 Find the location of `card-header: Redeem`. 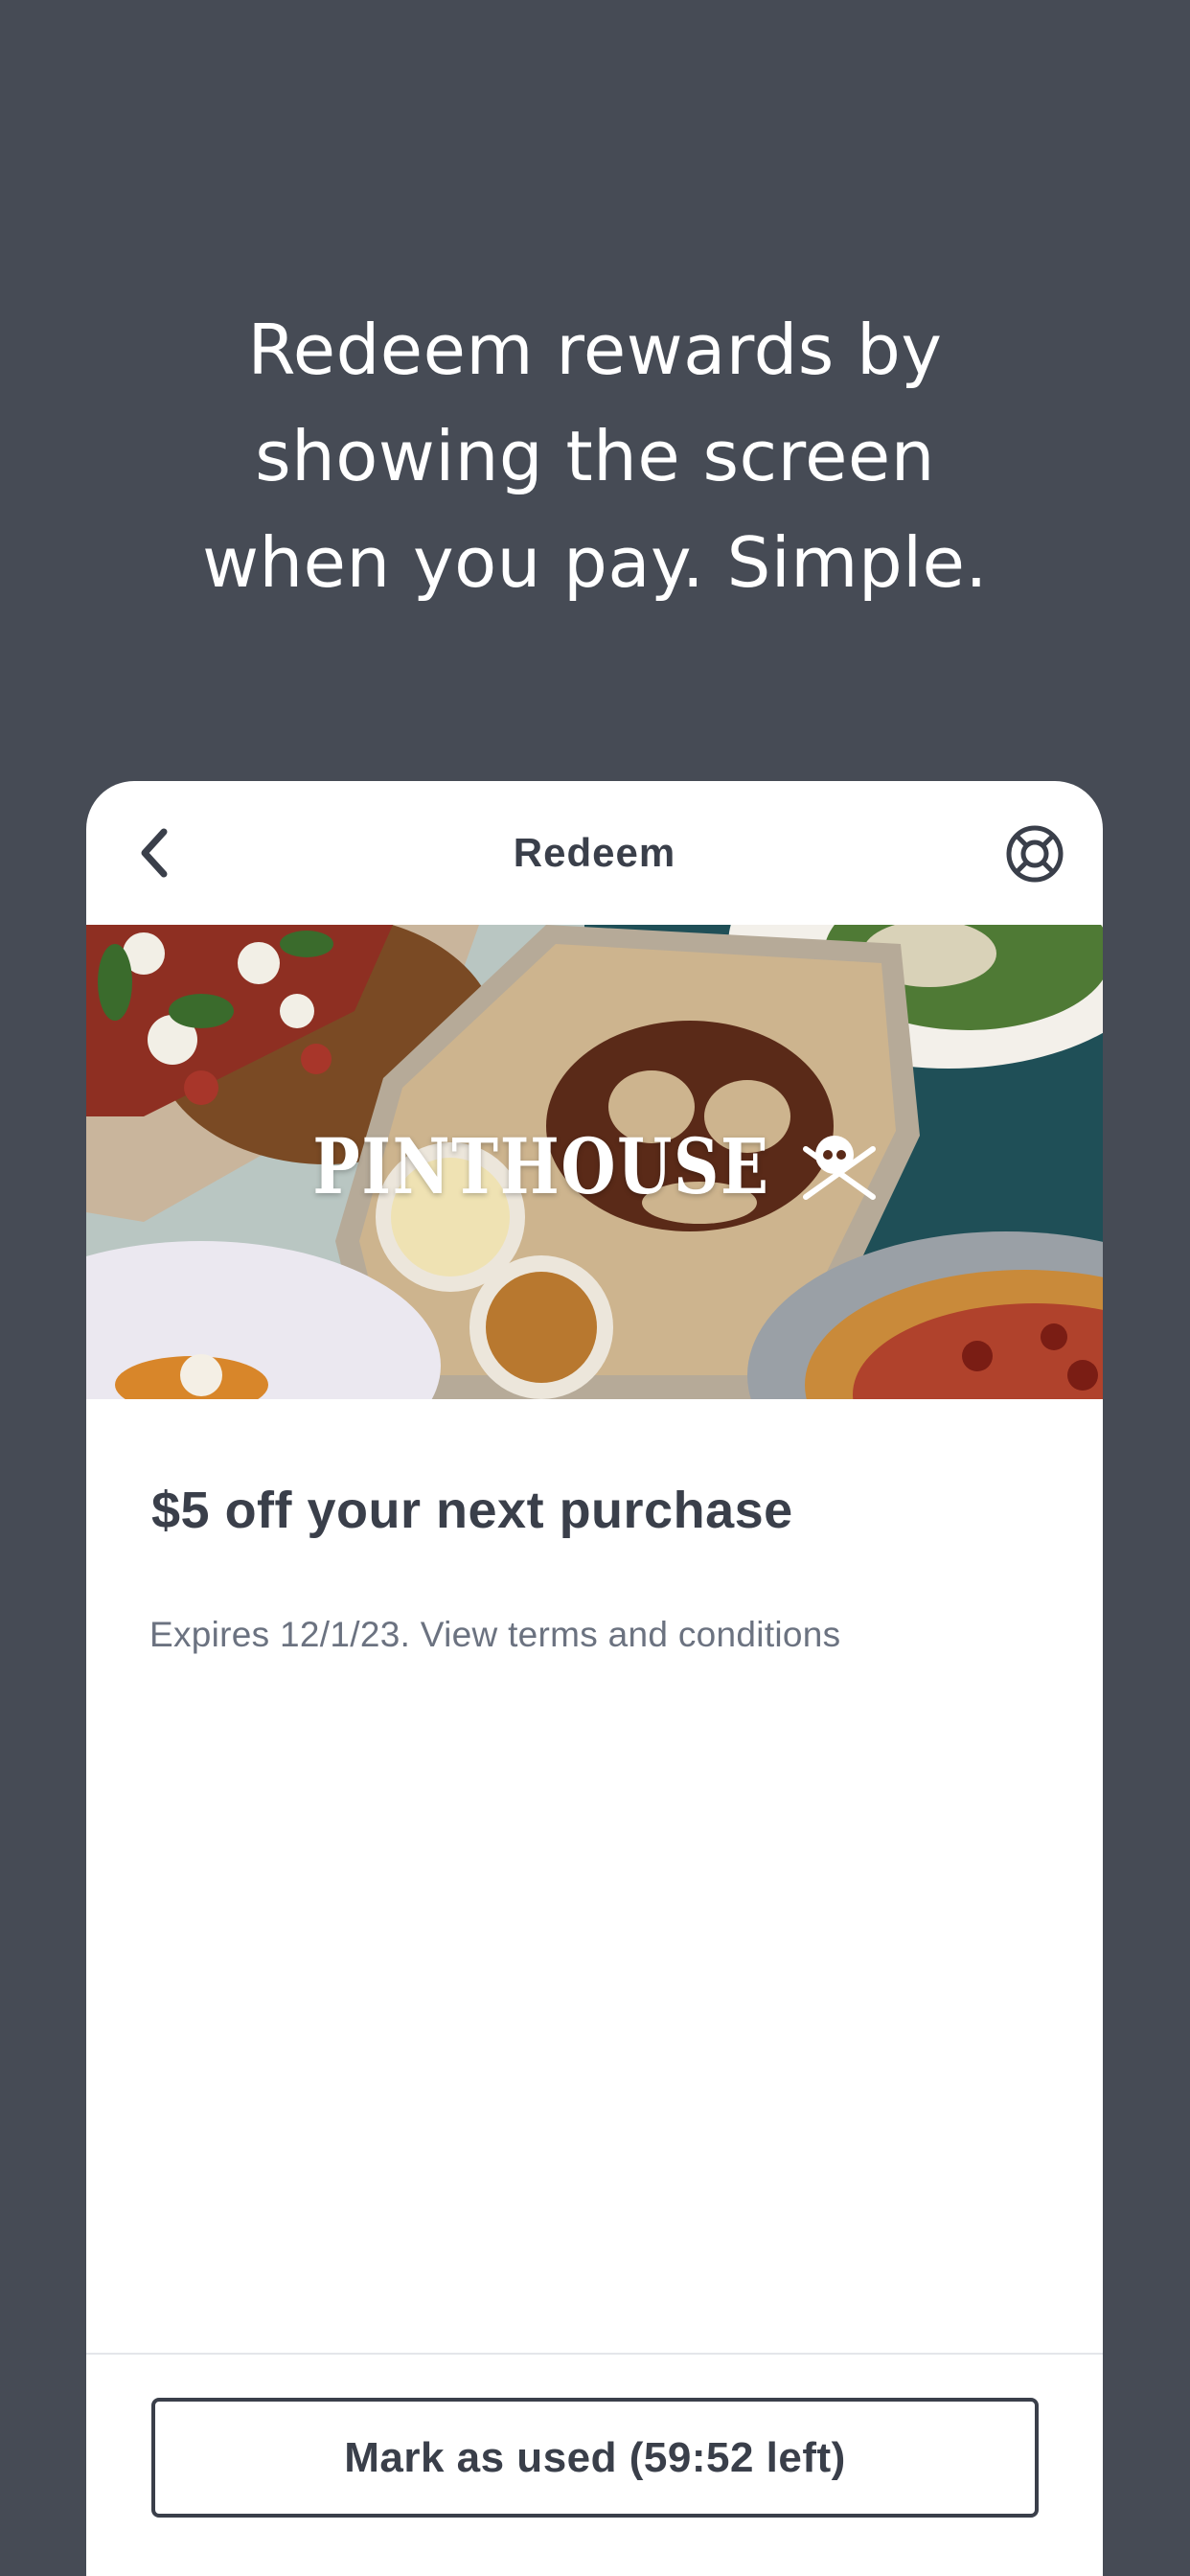

card-header: Redeem is located at coordinates (594, 853).